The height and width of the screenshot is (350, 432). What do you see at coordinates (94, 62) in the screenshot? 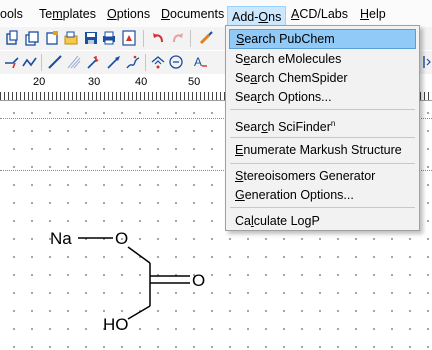
I see `radical-icon` at bounding box center [94, 62].